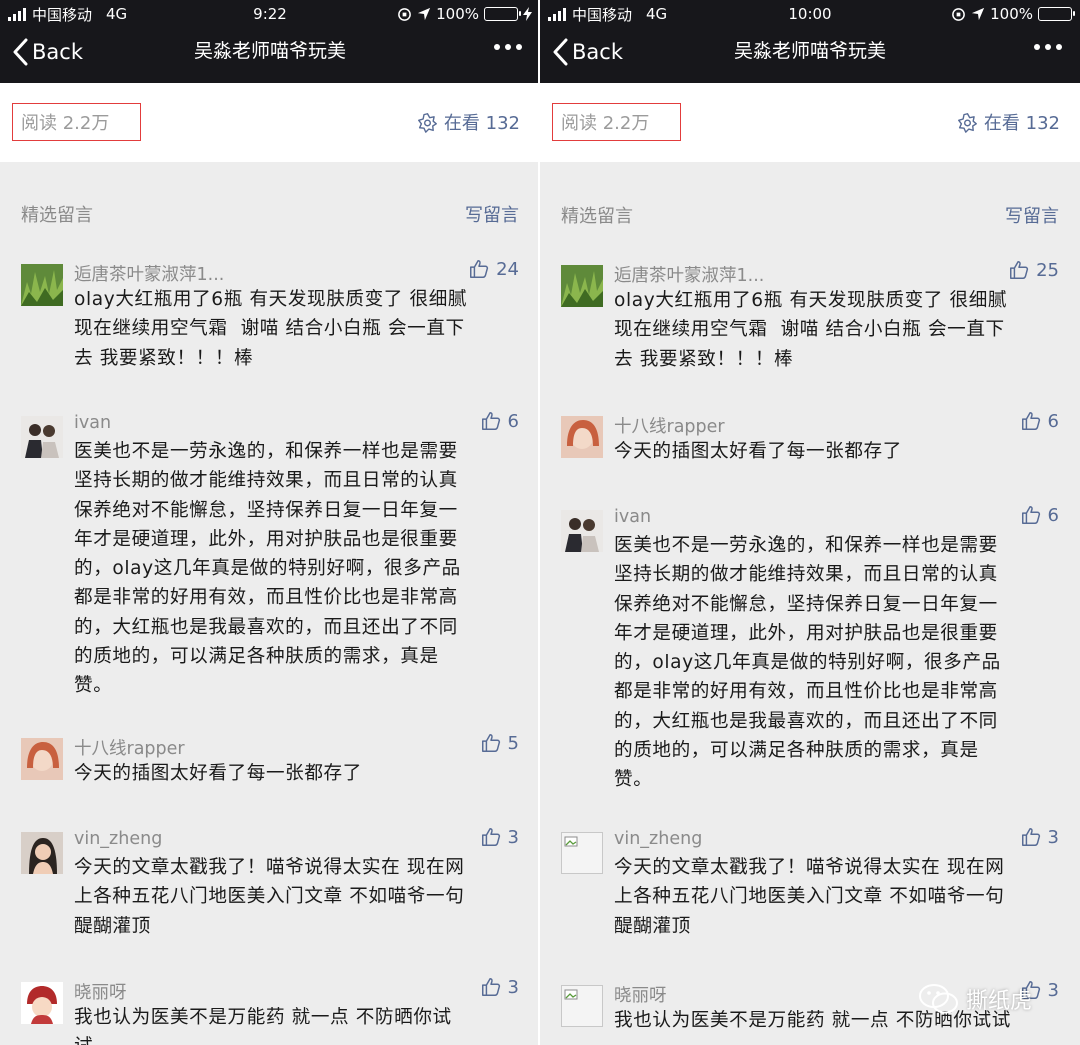 The width and height of the screenshot is (1080, 1045). Describe the element at coordinates (1047, 270) in the screenshot. I see `like-count: 25` at that location.